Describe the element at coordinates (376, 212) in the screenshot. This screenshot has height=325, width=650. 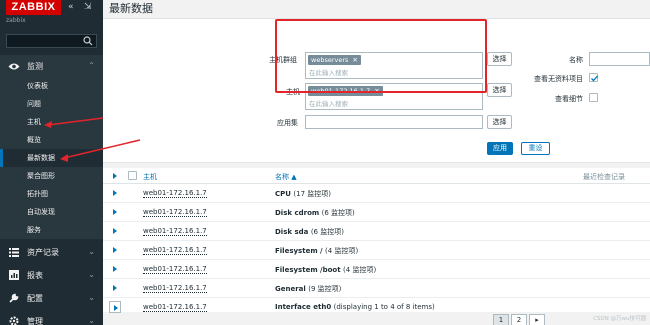
I see `table-row: web01-172.16.1.7 Disk cdrom (6 监控项)` at that location.